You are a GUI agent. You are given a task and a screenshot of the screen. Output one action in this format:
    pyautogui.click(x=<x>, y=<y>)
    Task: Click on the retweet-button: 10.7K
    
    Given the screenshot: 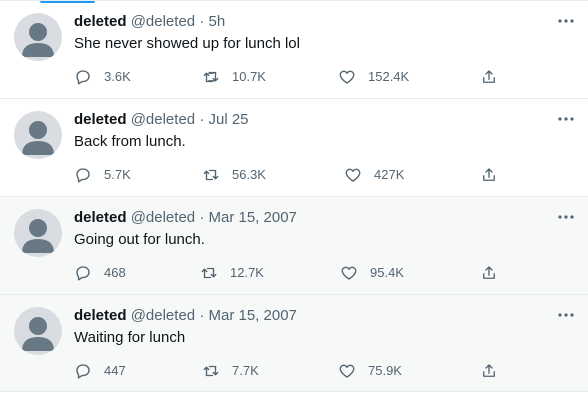 What is the action you would take?
    pyautogui.click(x=234, y=77)
    